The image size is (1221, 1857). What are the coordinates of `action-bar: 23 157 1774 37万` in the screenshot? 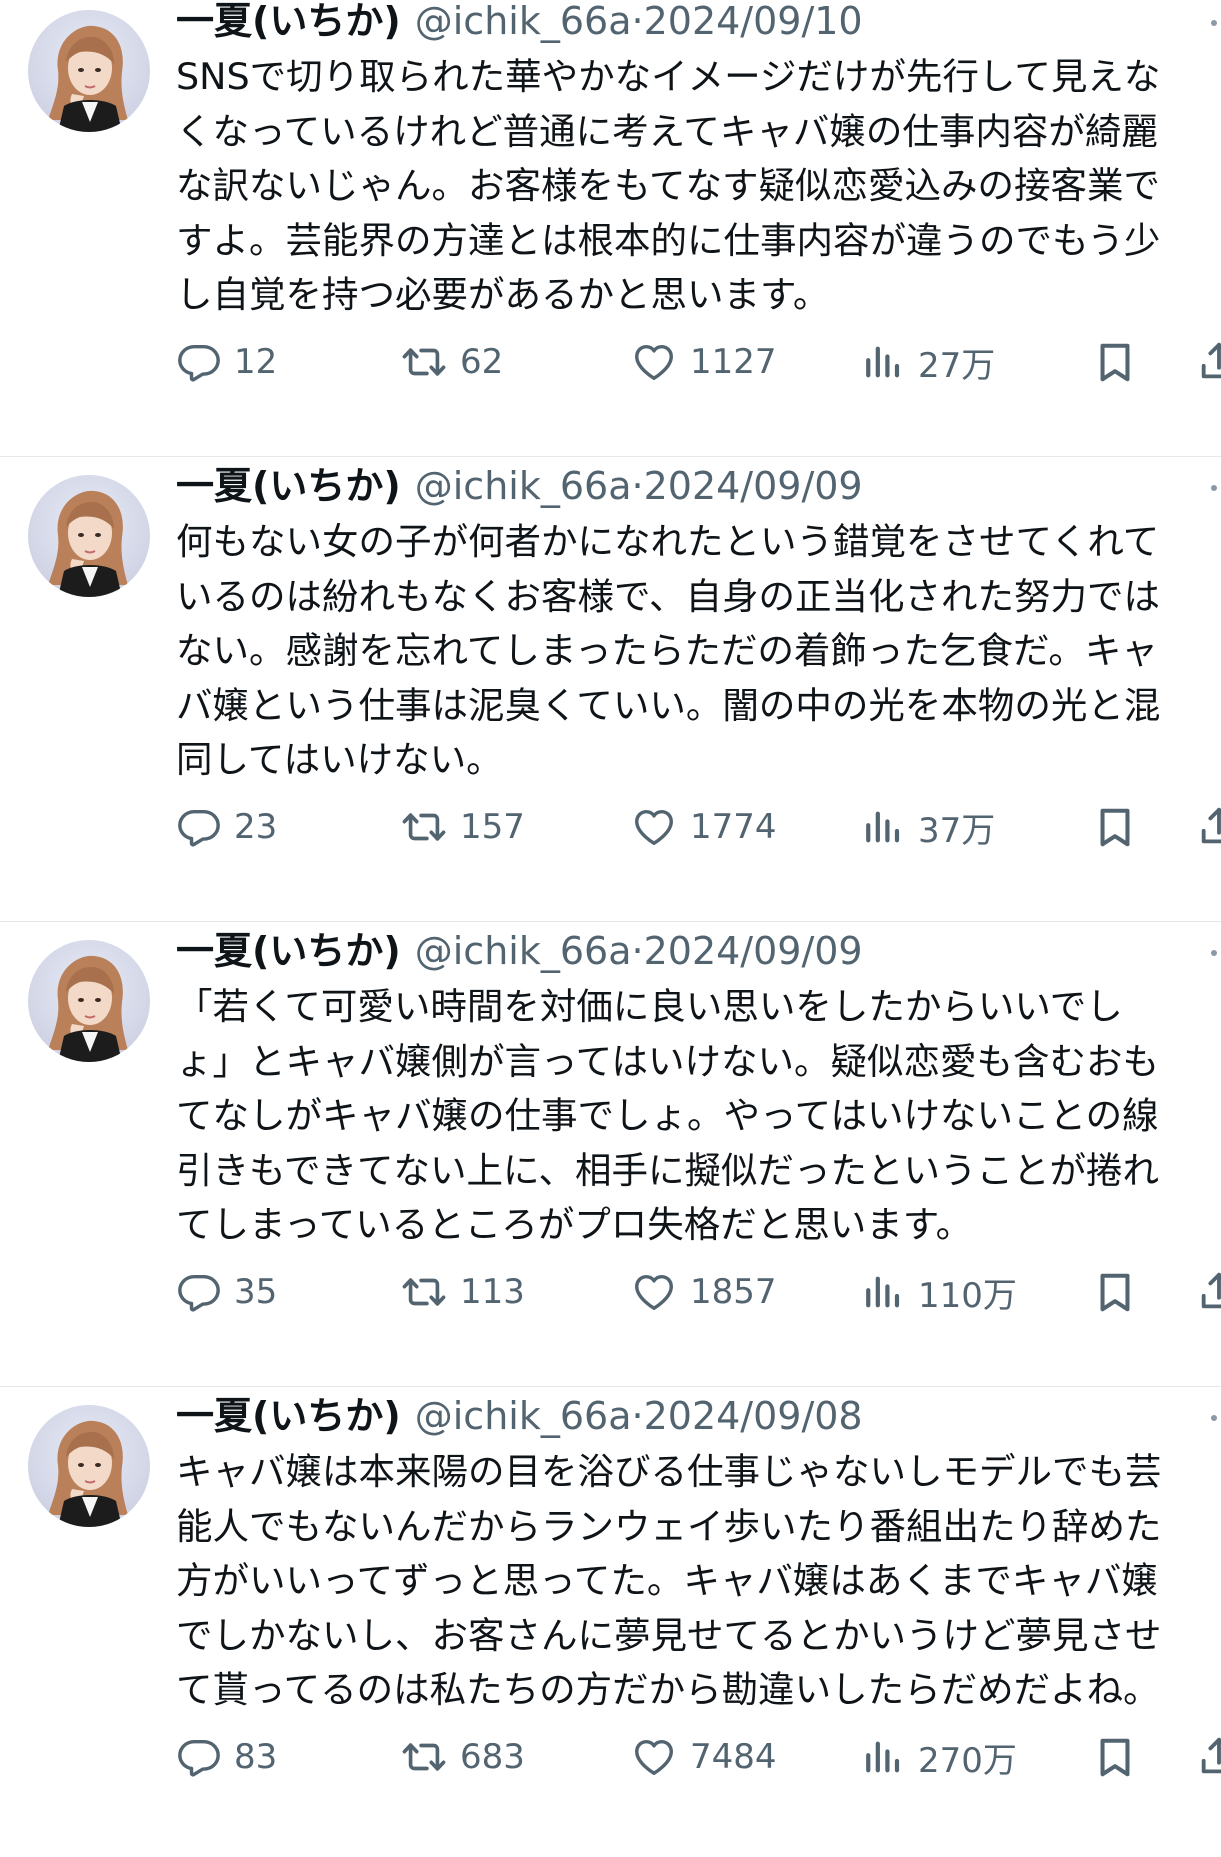 It's located at (698, 827).